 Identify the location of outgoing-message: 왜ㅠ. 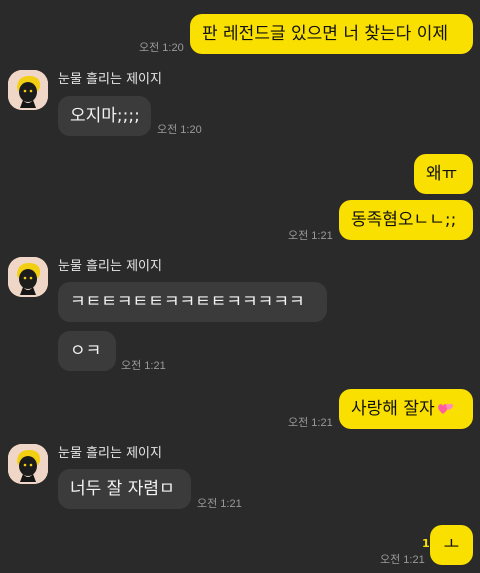
(443, 174).